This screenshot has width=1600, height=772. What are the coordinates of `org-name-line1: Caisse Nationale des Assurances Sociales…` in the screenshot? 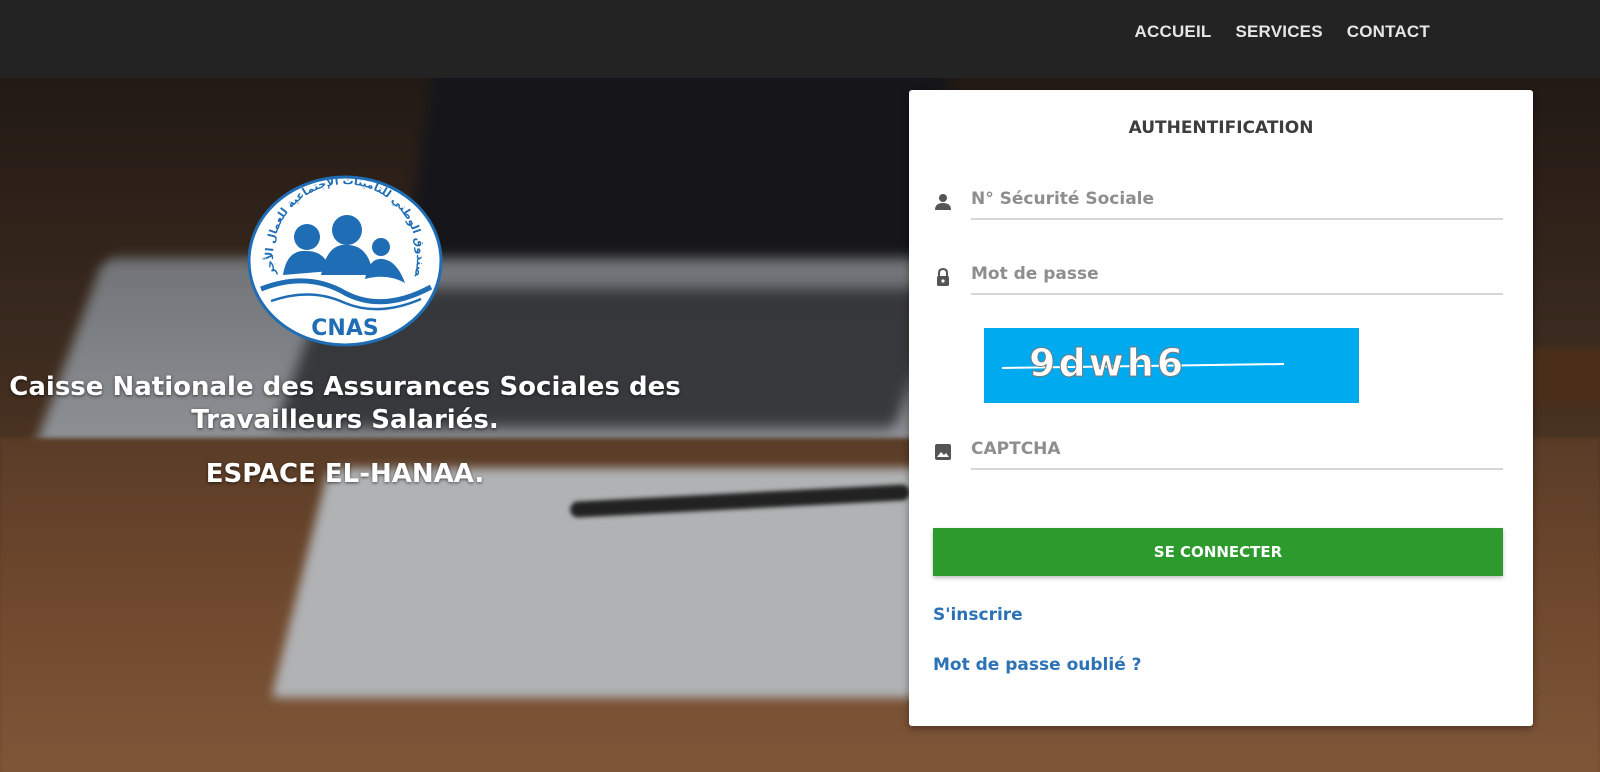 It's located at (345, 387).